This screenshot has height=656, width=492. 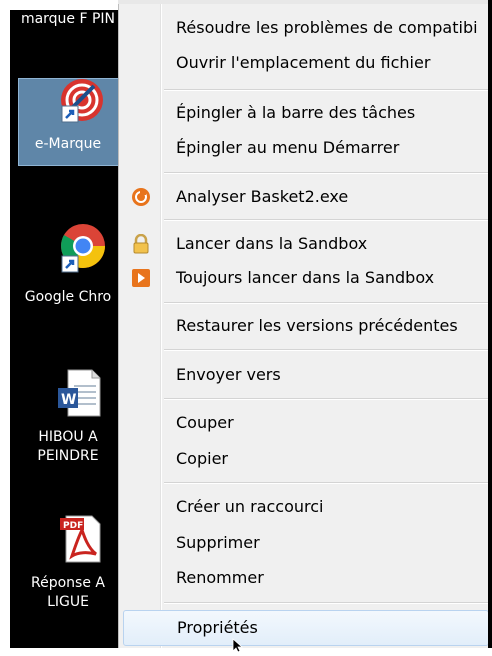 I want to click on menu-item-always-run-sandbox: Toujours lancer dans la Sandbox, so click(x=304, y=278).